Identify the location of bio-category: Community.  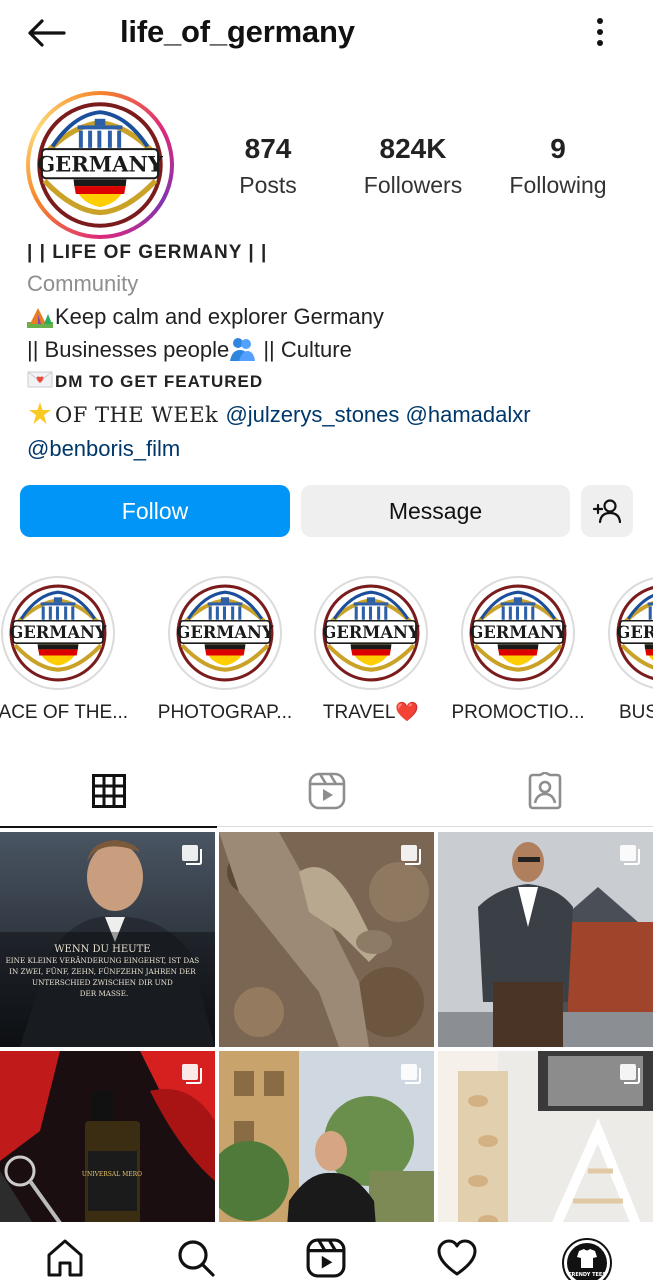
(83, 283).